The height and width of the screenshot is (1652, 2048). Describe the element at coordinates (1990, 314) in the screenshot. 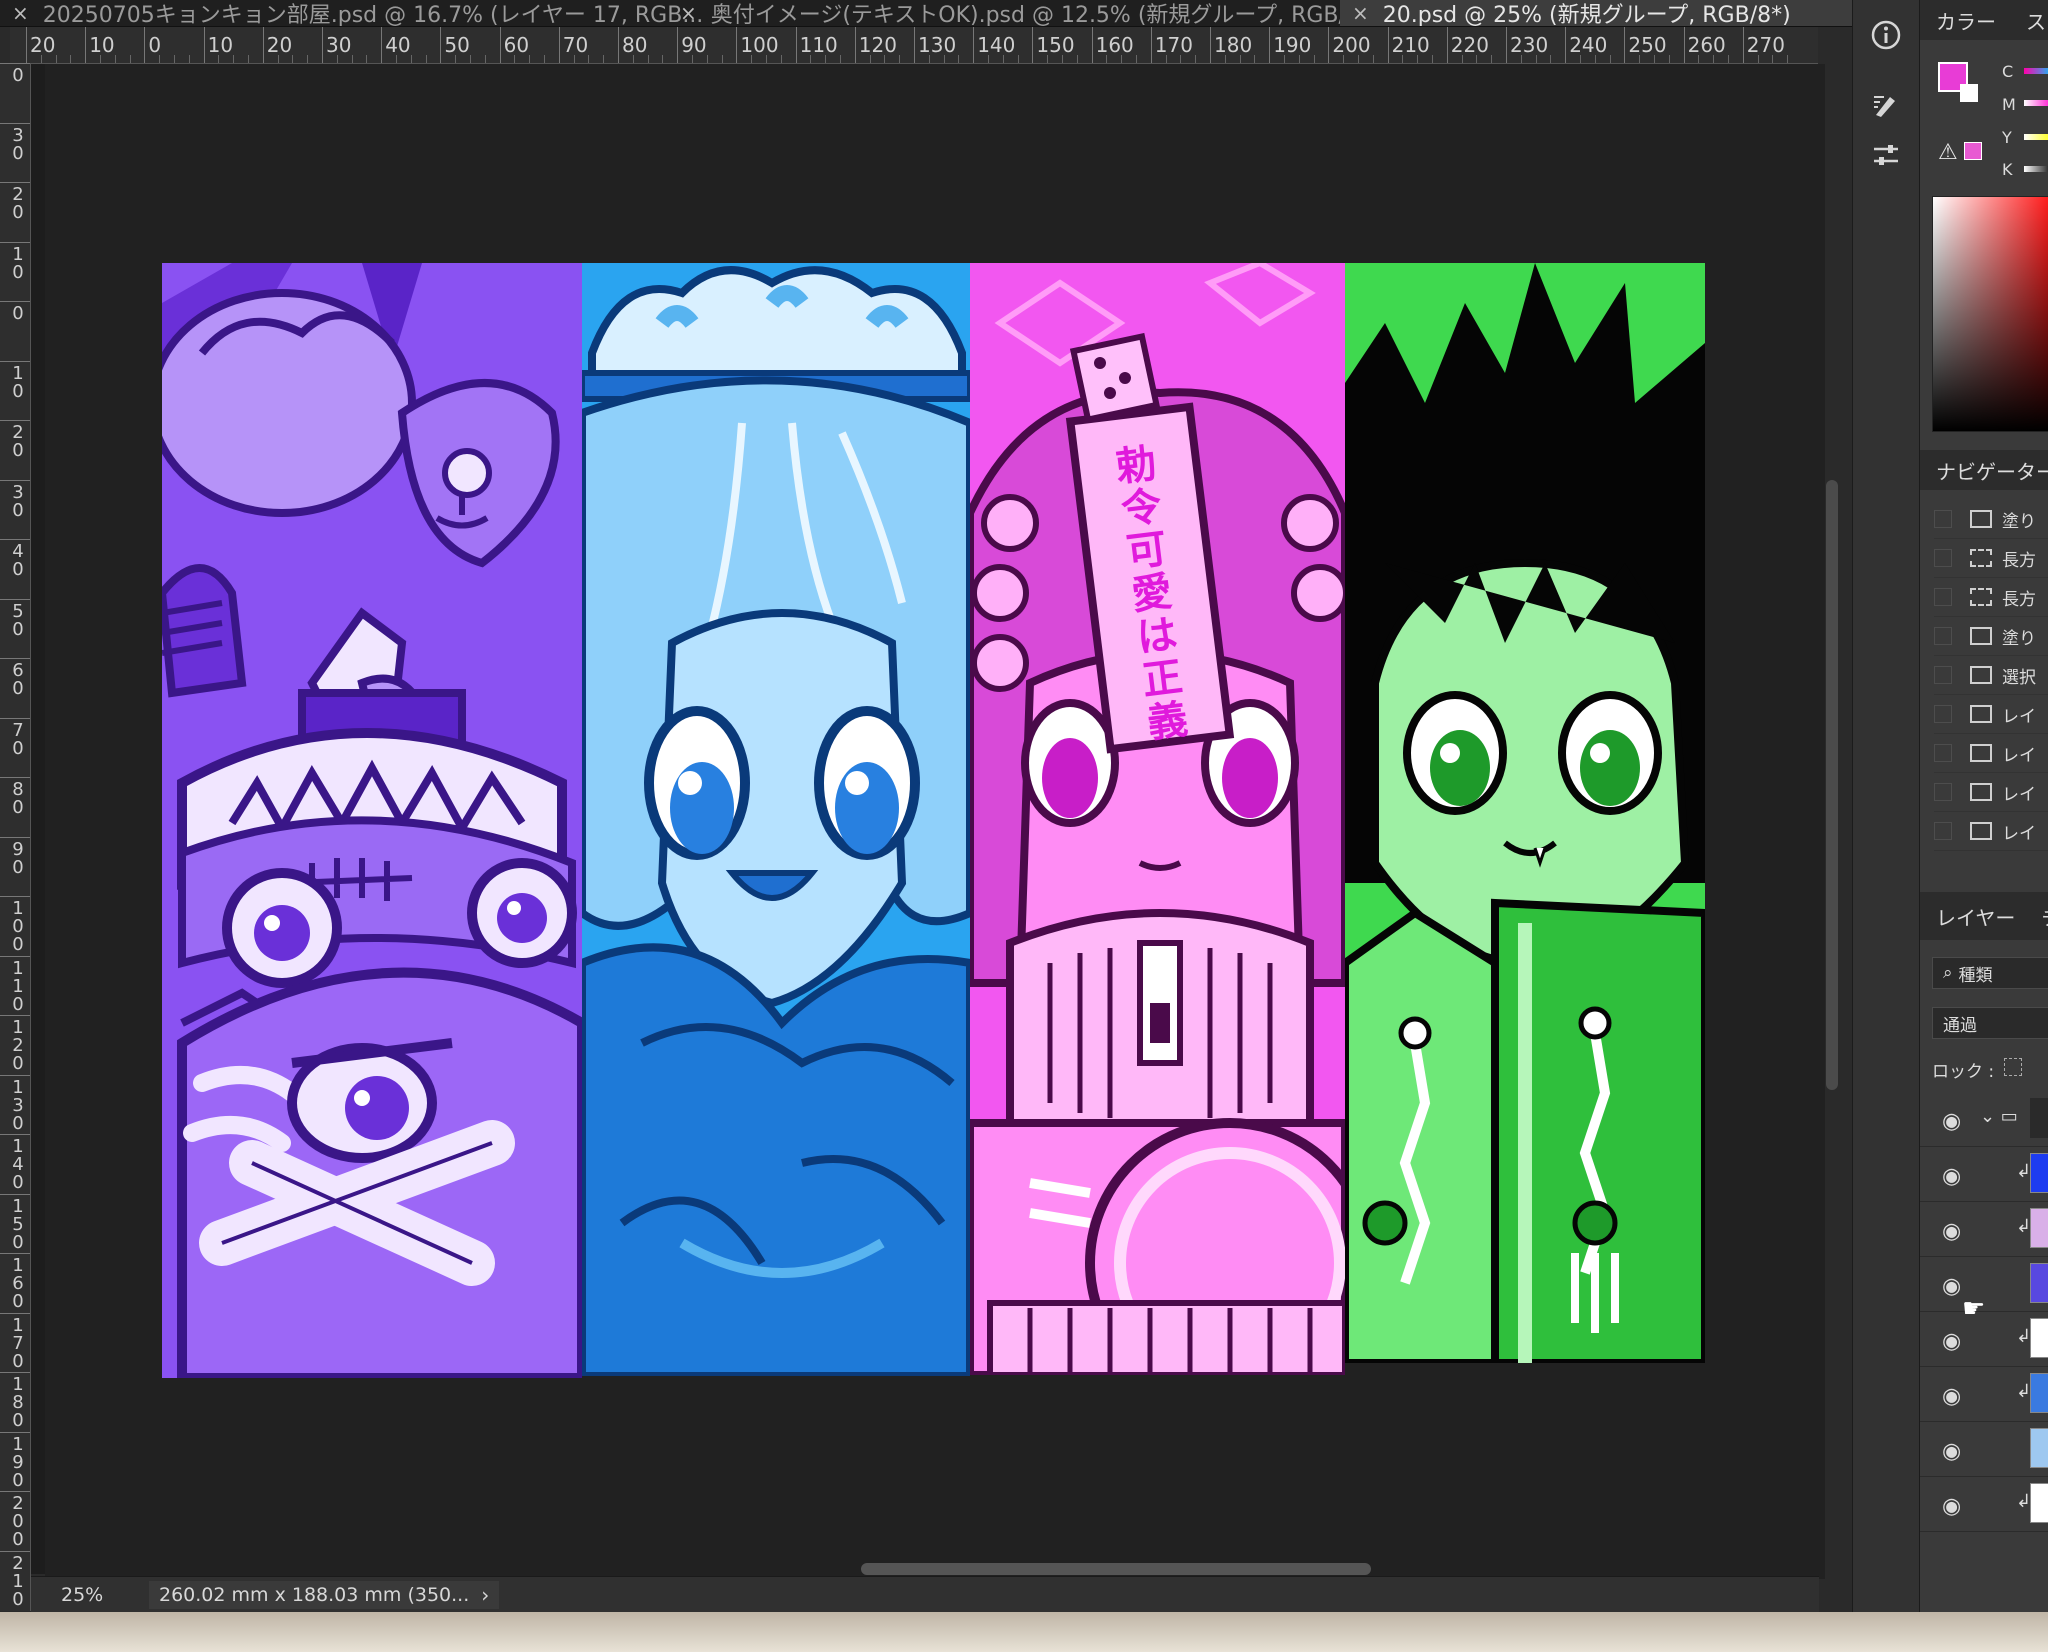

I see `color-picker-field` at that location.